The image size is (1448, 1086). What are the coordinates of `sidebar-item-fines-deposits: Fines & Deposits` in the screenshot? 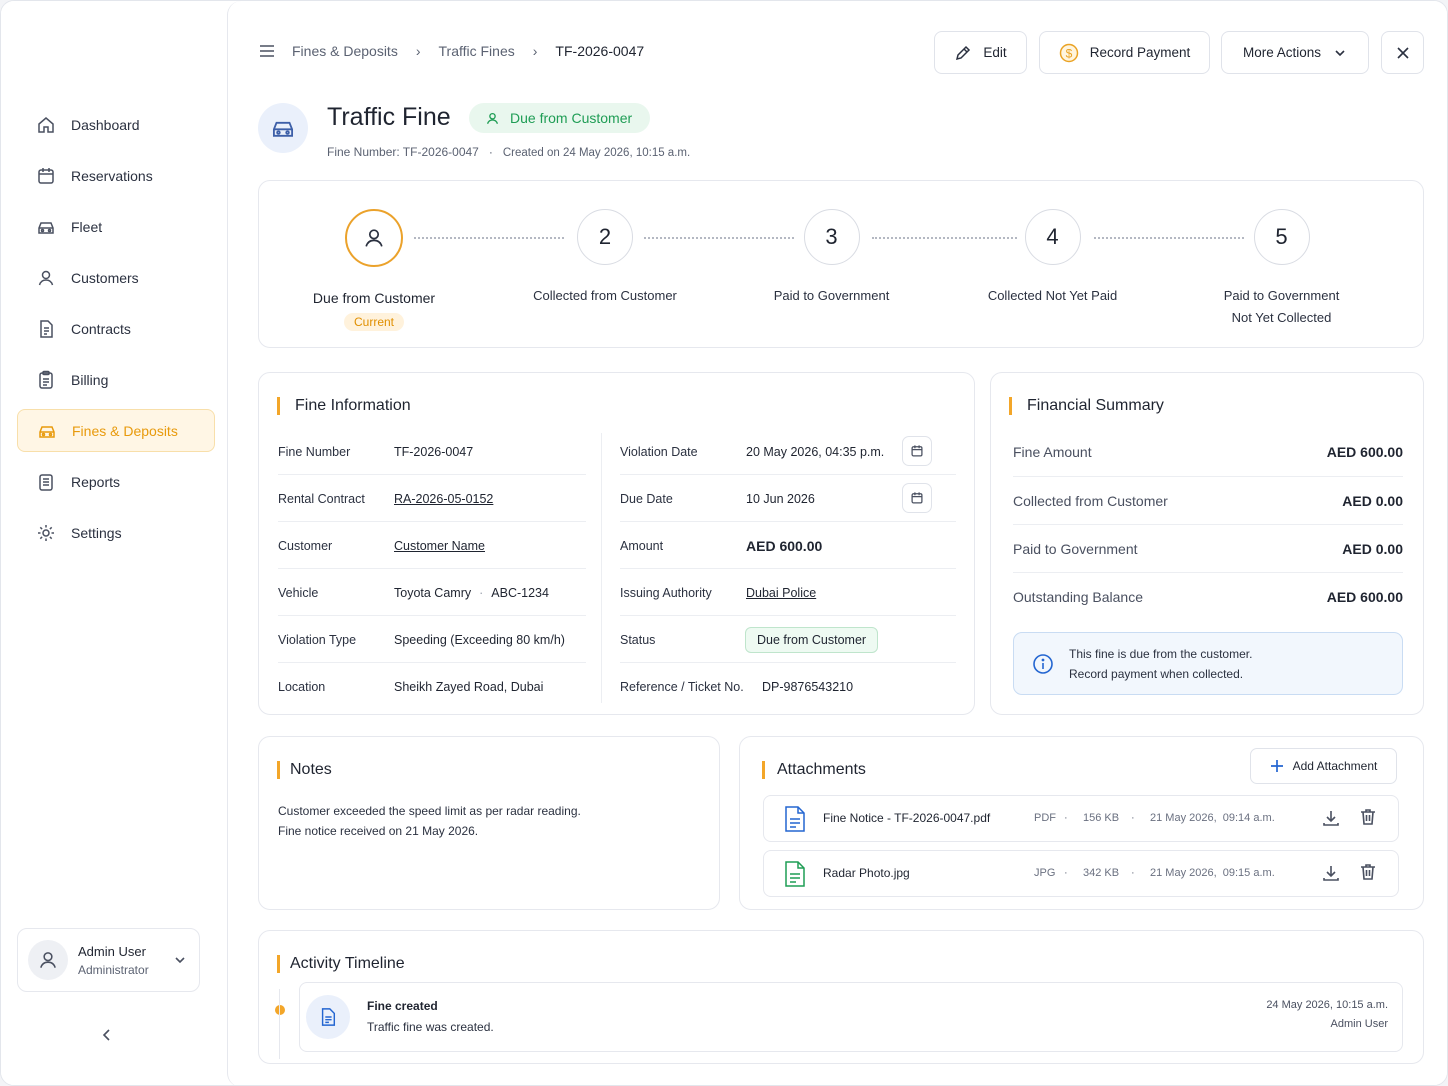 It's located at (116, 430).